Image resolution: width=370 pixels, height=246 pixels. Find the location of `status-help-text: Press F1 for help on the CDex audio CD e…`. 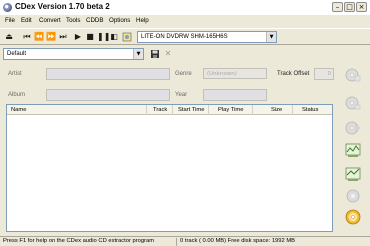

status-help-text: Press F1 for help on the CDex audio CD e… is located at coordinates (79, 241).